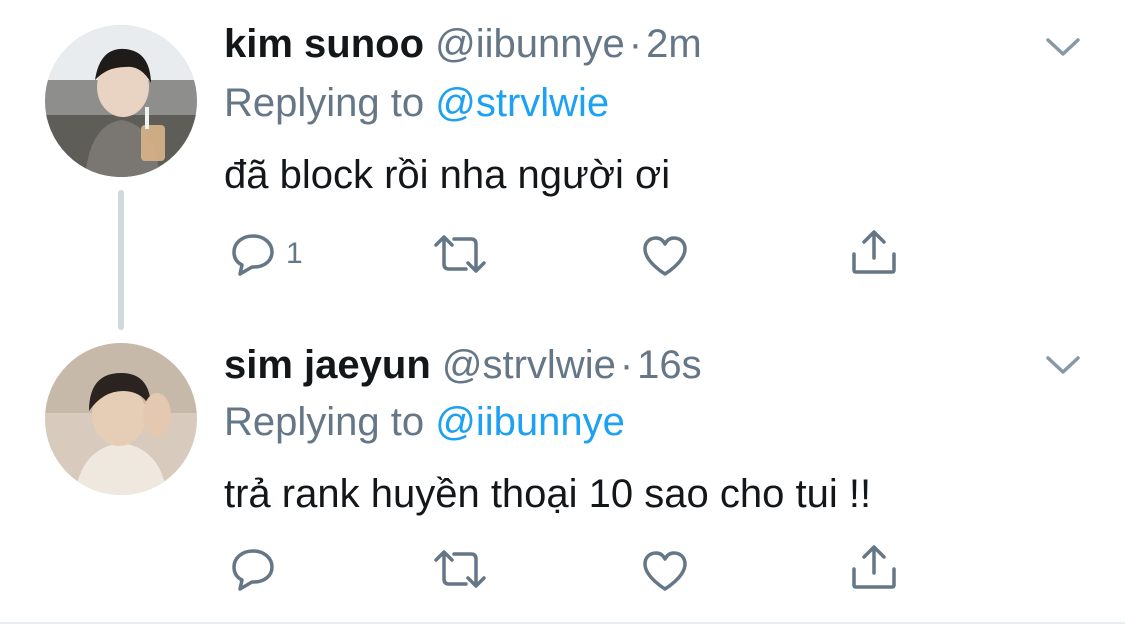 The height and width of the screenshot is (625, 1125). What do you see at coordinates (294, 253) in the screenshot?
I see `reply-count: 1` at bounding box center [294, 253].